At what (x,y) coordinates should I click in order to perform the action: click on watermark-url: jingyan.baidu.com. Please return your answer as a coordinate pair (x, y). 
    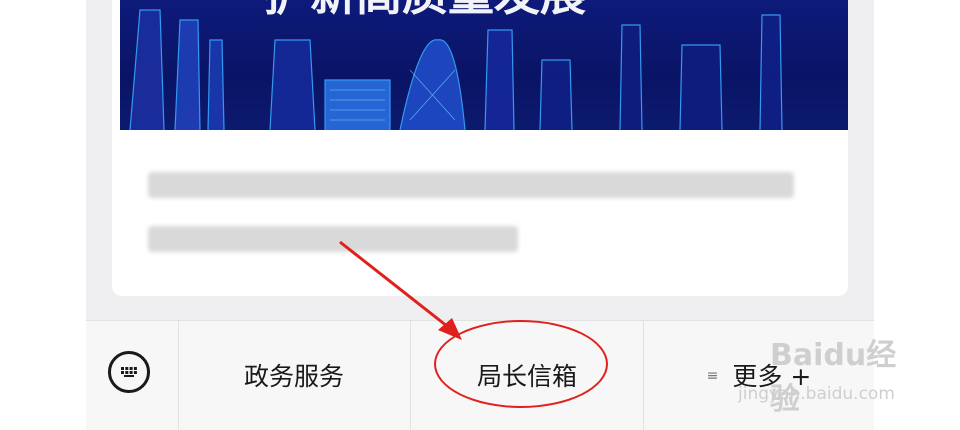
    Looking at the image, I should click on (816, 394).